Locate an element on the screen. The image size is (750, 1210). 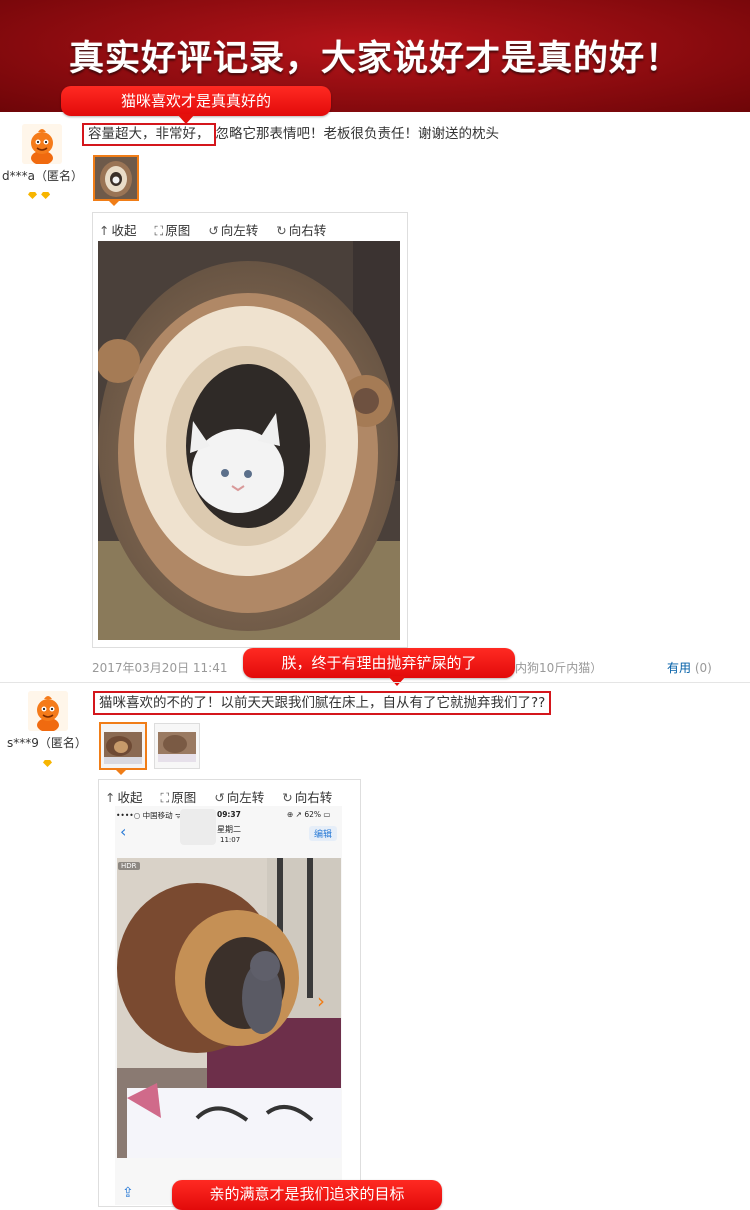
useful-button: 有用 (0) is located at coordinates (689, 667).